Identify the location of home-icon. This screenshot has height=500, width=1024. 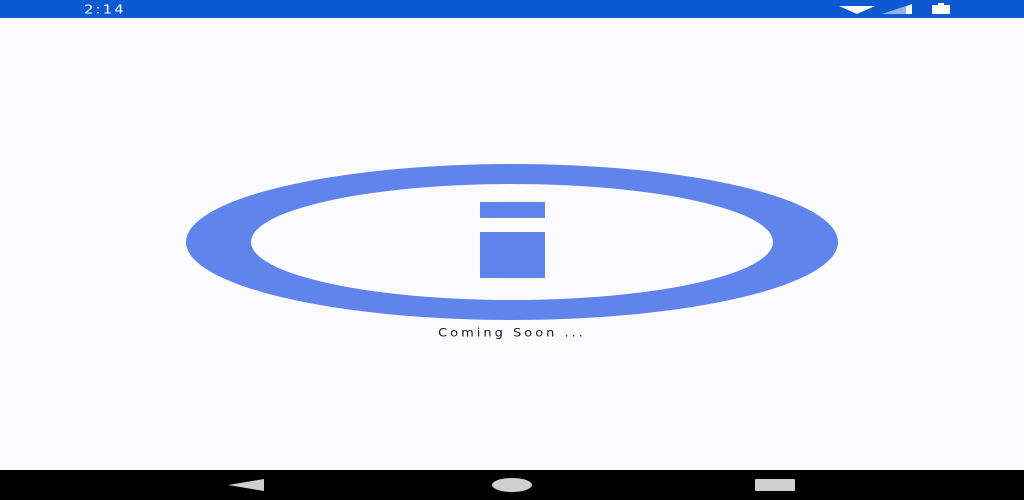
(512, 485).